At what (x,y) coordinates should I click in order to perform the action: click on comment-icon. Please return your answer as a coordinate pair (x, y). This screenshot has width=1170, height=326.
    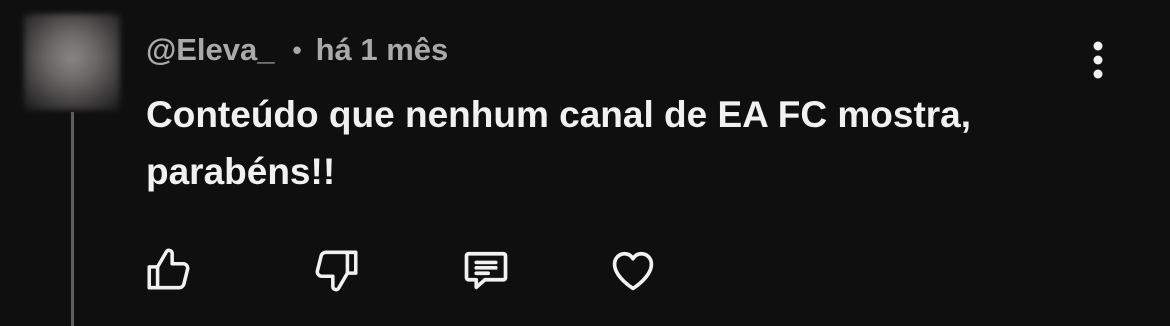
    Looking at the image, I should click on (486, 270).